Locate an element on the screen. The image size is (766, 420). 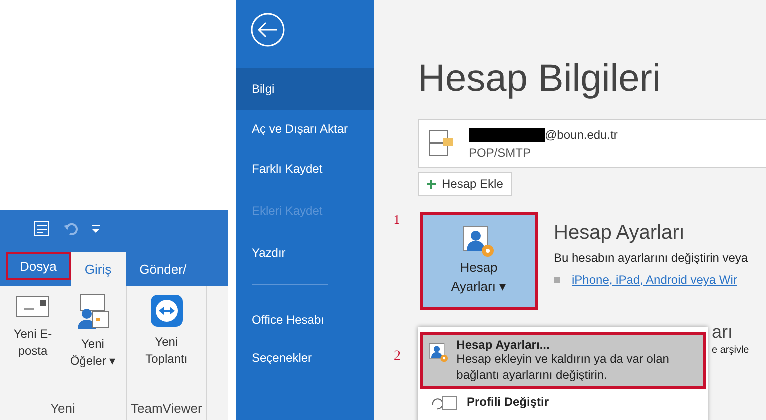
sidebar-item: Office Hesabı is located at coordinates (305, 320).